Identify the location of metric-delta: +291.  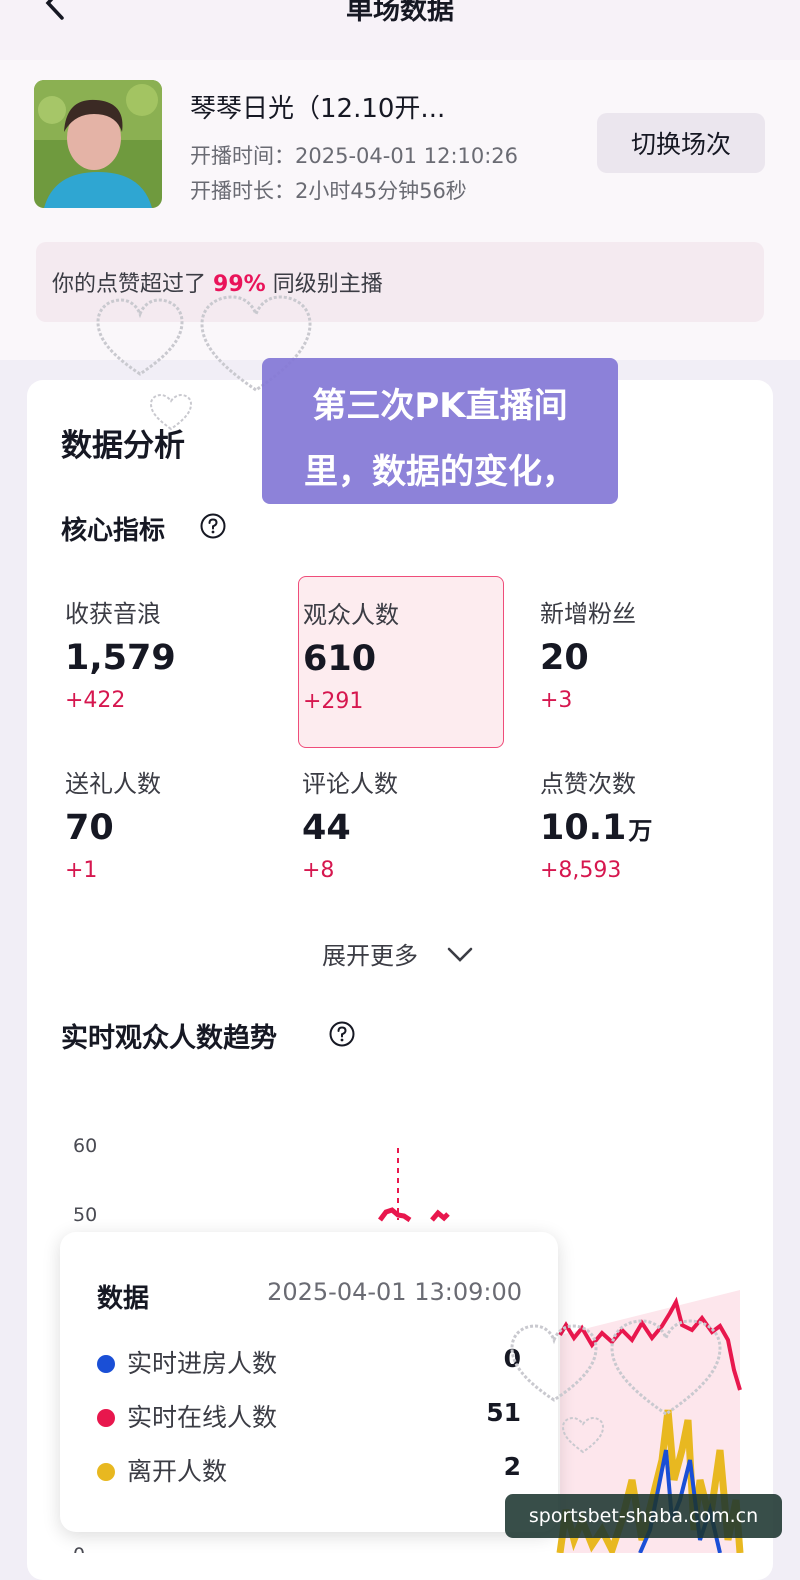
(333, 701).